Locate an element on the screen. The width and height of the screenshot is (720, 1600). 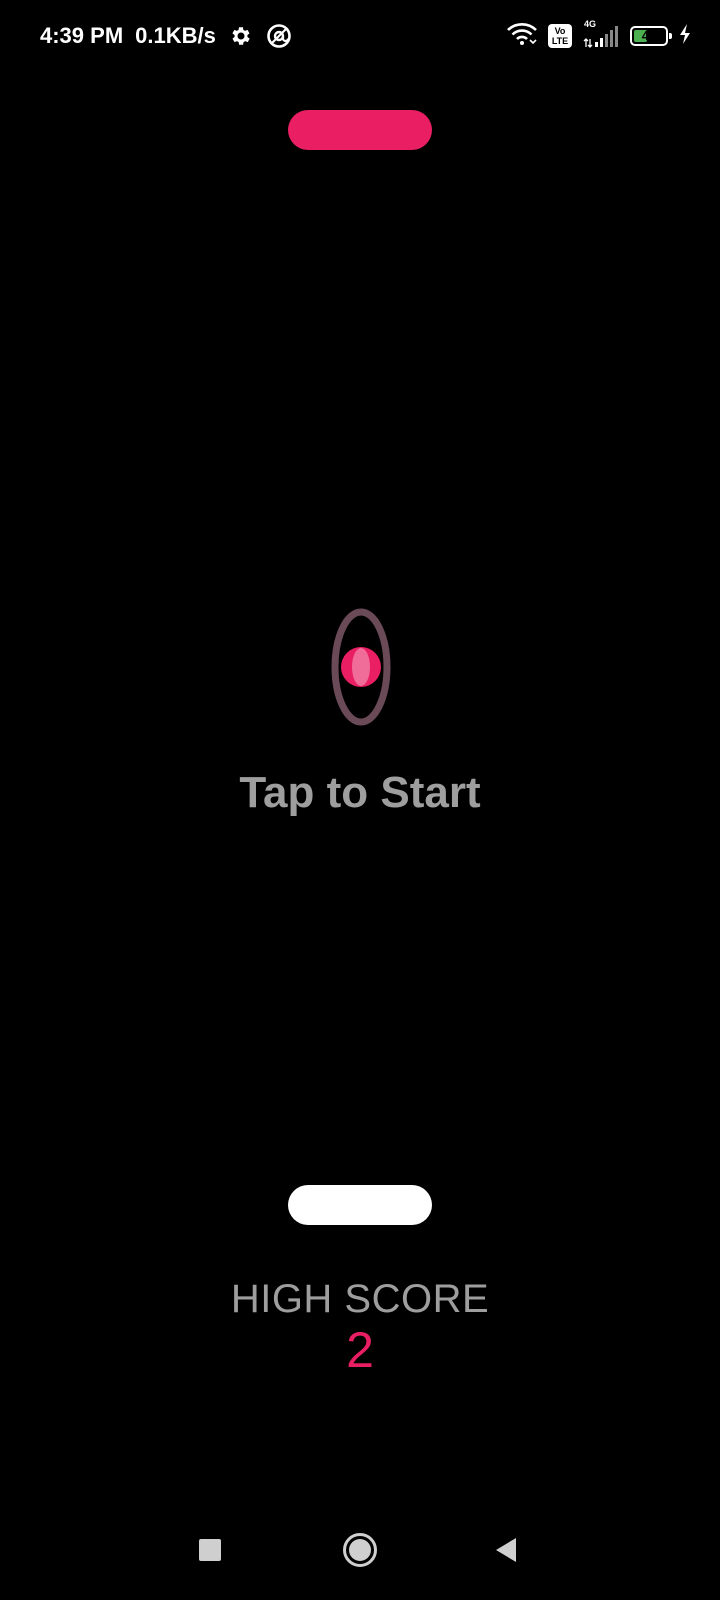
top-paddle is located at coordinates (360, 130).